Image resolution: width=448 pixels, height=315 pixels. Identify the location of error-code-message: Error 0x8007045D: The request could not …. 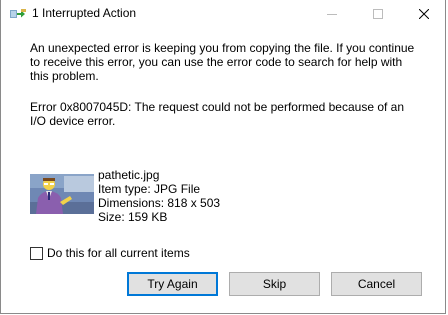
(217, 114).